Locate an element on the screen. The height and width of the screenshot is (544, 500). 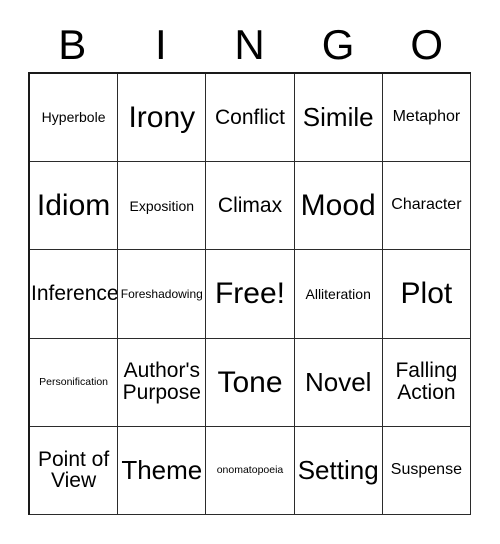
bingo-cell: Character is located at coordinates (426, 206).